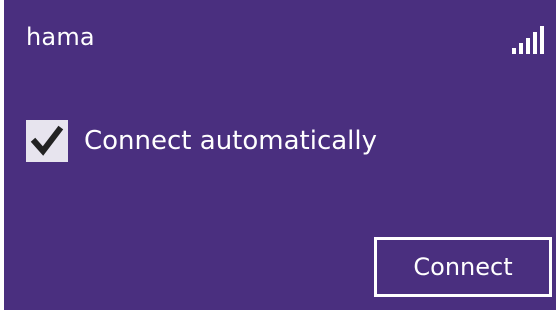 Image resolution: width=560 pixels, height=313 pixels. I want to click on connect-automatically-label: Connect automatically, so click(231, 141).